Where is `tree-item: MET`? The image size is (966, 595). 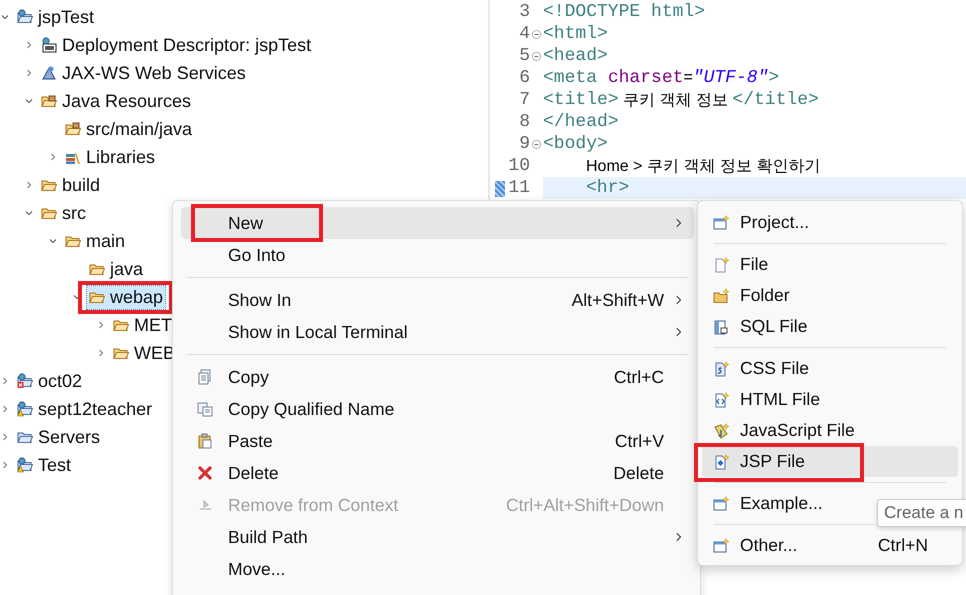 tree-item: MET is located at coordinates (142, 325).